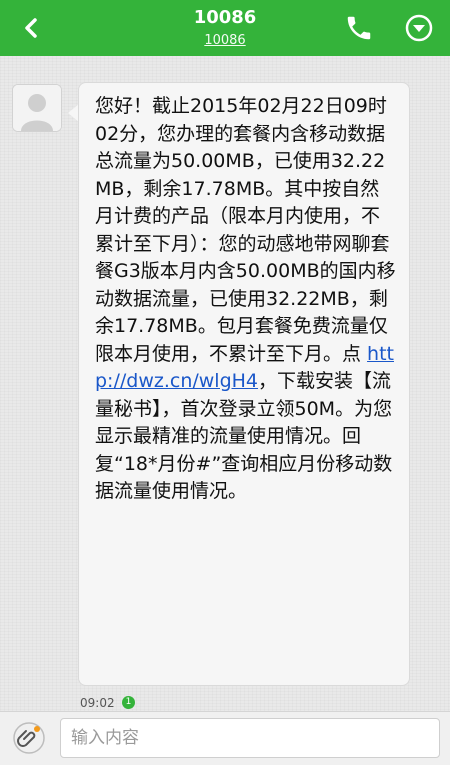 The image size is (450, 765). I want to click on status-badge: 1, so click(128, 702).